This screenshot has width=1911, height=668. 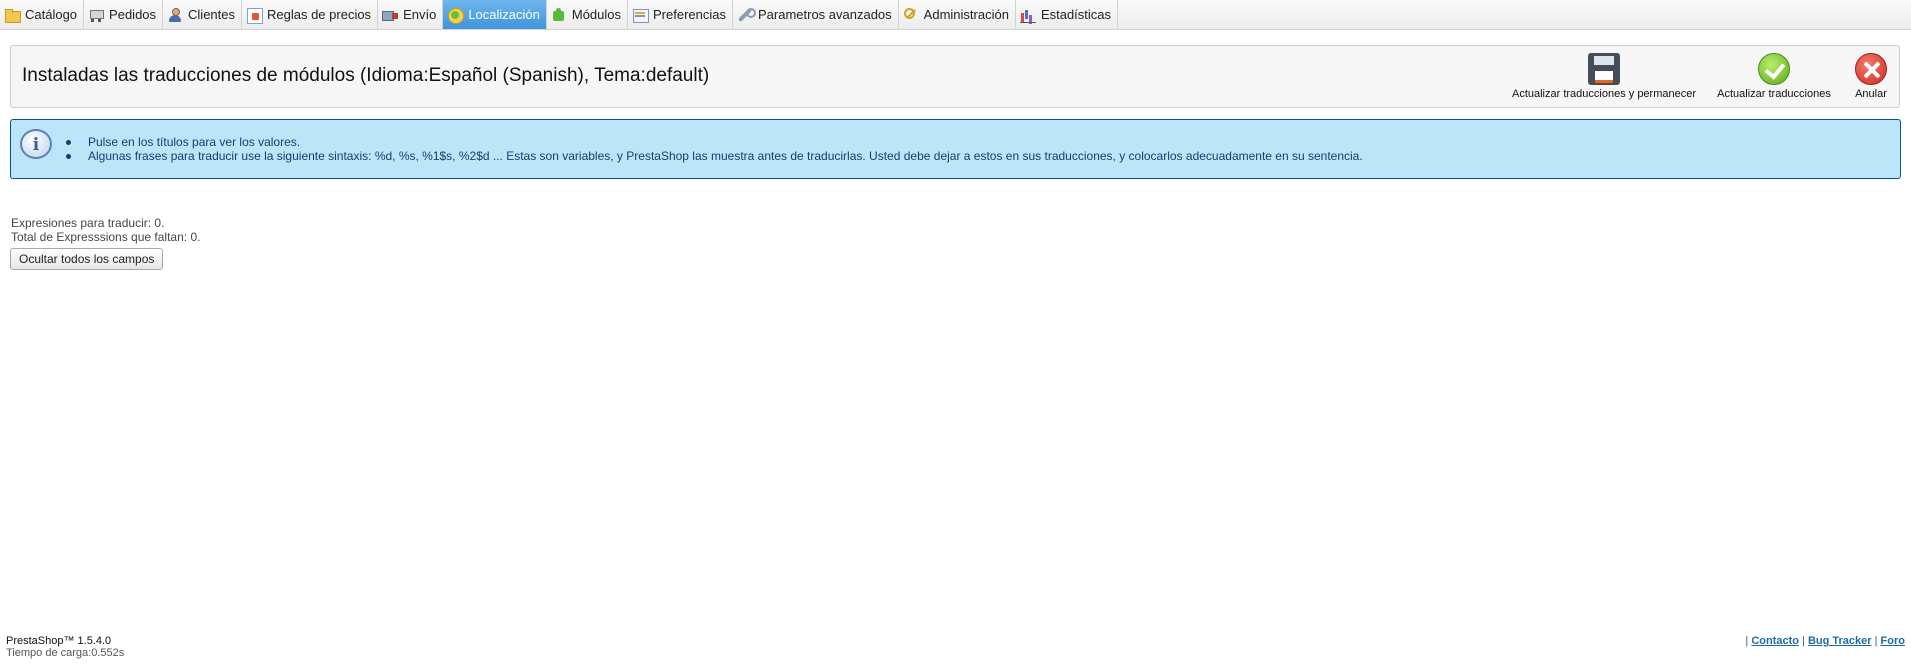 I want to click on update-translations-label: Actualizar traducciones, so click(x=1774, y=94).